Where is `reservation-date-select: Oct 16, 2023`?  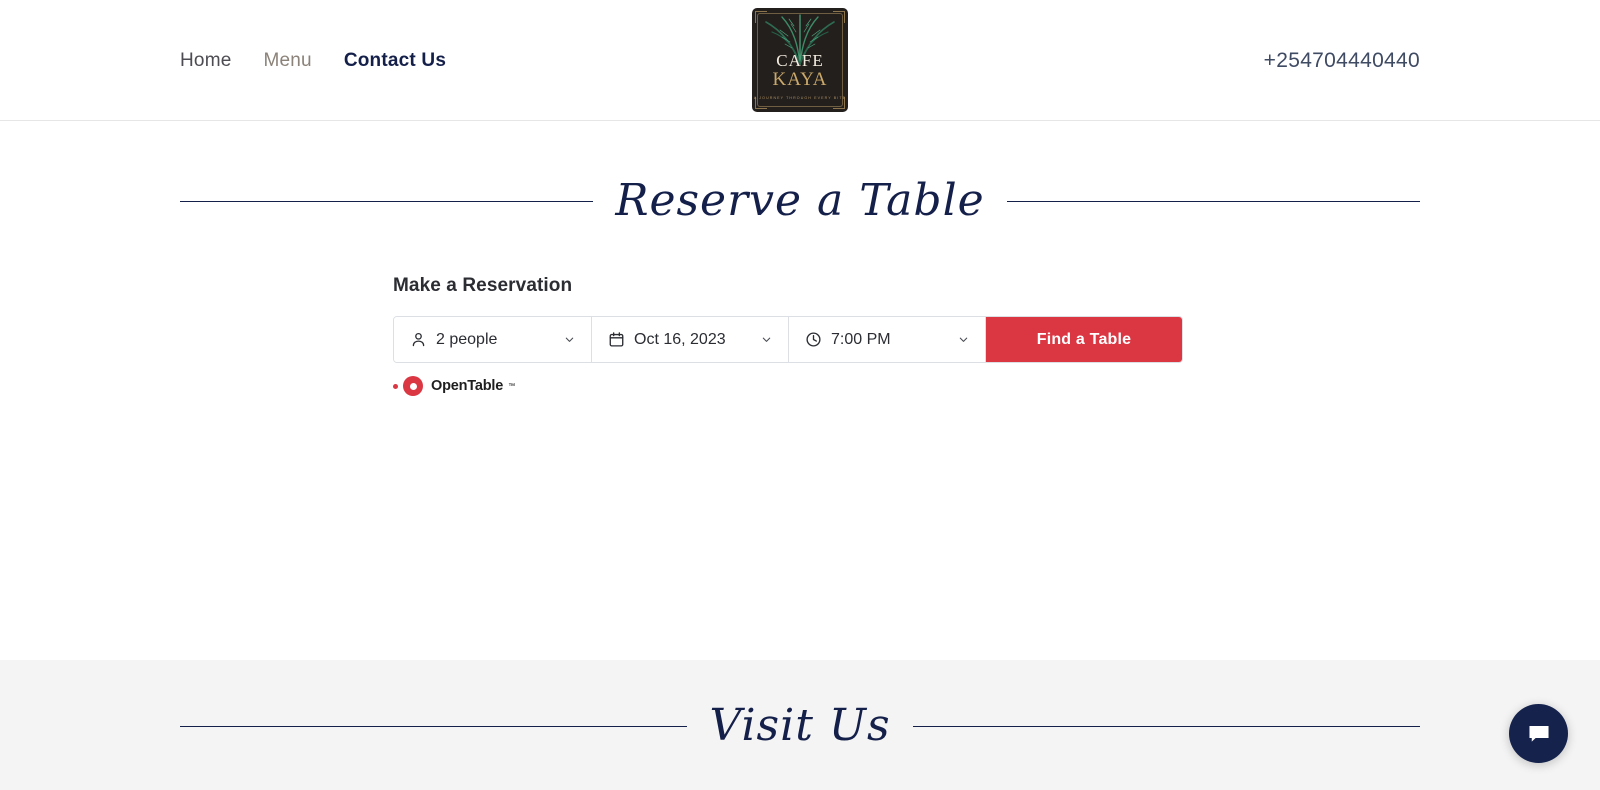 reservation-date-select: Oct 16, 2023 is located at coordinates (690, 339).